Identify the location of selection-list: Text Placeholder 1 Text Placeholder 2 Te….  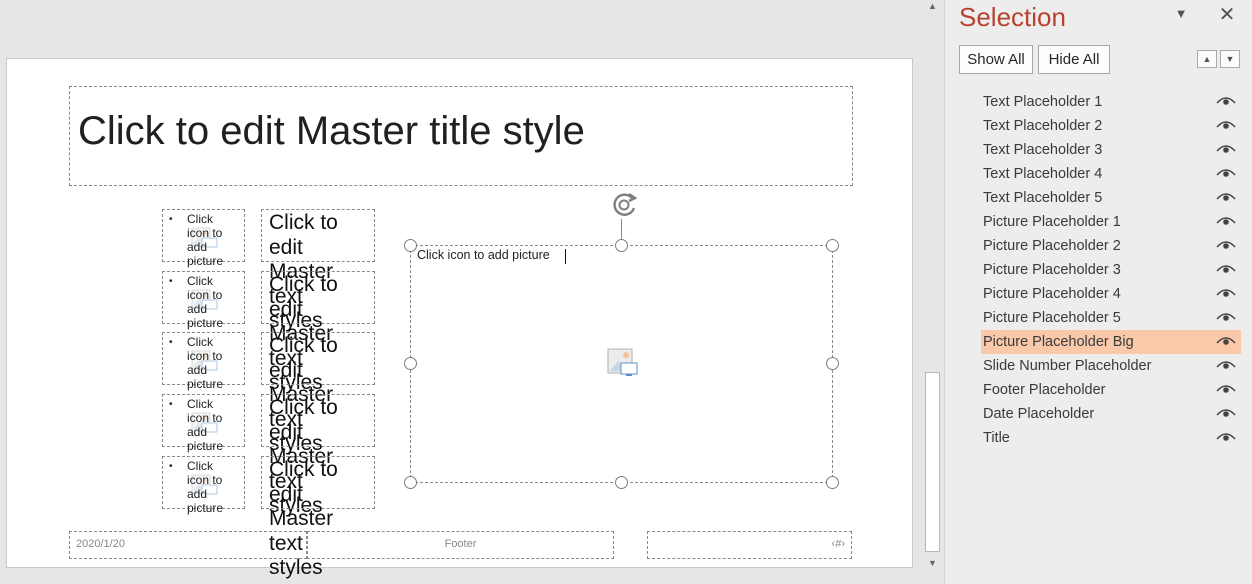
(1111, 270).